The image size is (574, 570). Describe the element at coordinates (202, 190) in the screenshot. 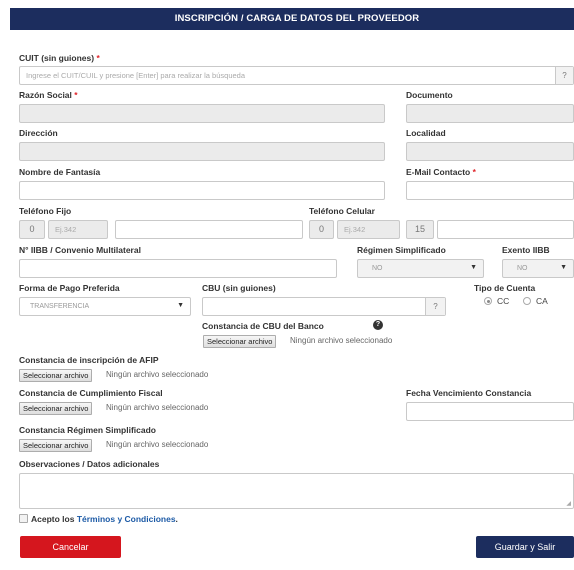

I see `nombre-fantasia-input` at that location.